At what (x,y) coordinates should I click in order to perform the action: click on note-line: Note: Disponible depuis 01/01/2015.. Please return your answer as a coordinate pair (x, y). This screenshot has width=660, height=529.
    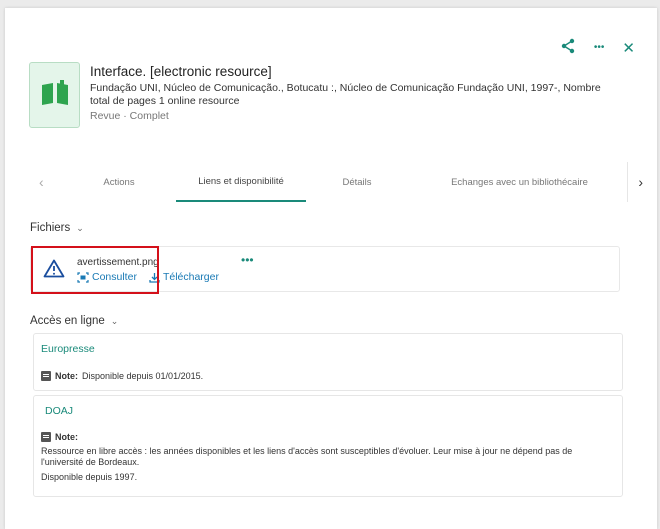
    Looking at the image, I should click on (122, 376).